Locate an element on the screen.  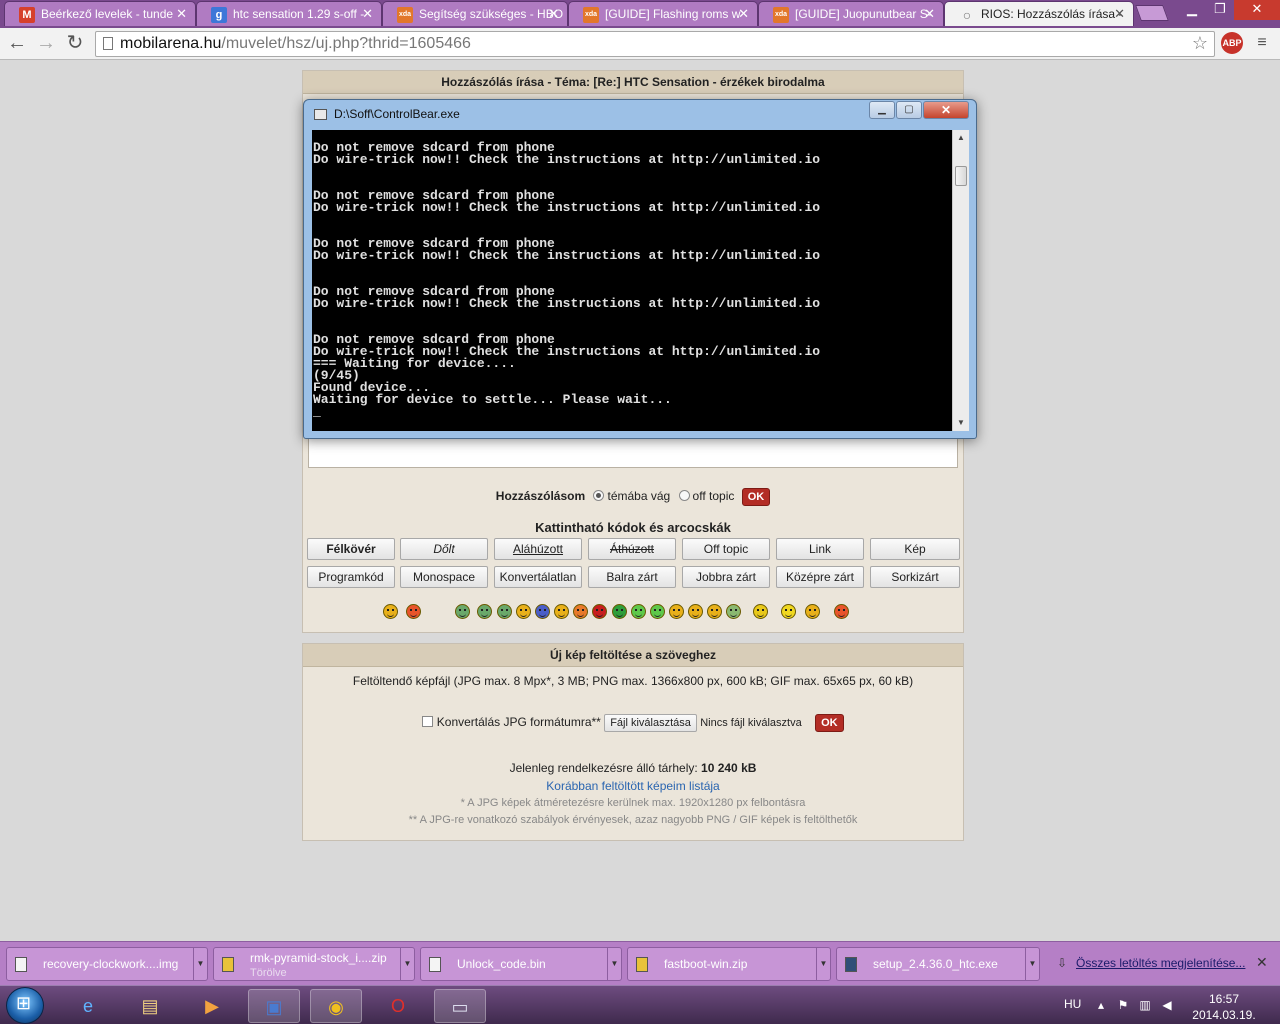
ie-icon: e is located at coordinates (88, 1006).